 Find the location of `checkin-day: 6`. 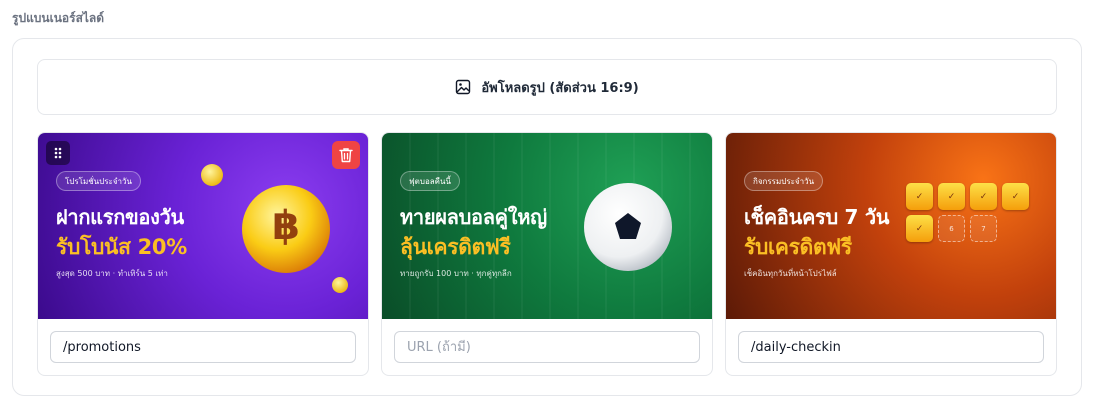

checkin-day: 6 is located at coordinates (951, 228).